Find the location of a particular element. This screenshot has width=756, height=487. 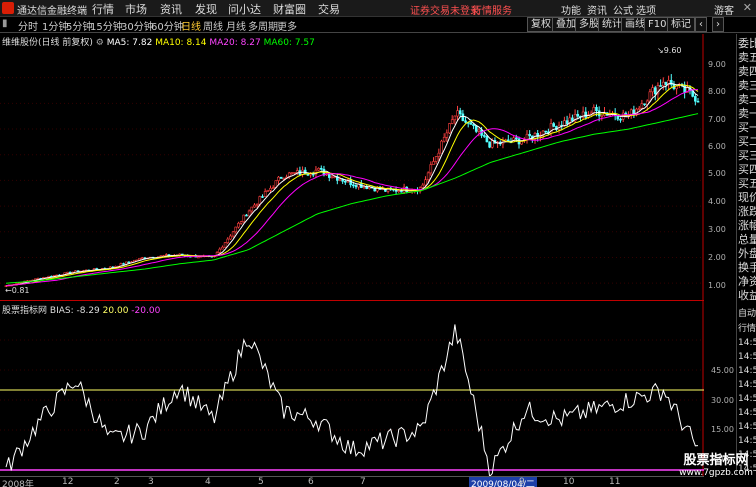

adjust-button: 复权 is located at coordinates (541, 24).